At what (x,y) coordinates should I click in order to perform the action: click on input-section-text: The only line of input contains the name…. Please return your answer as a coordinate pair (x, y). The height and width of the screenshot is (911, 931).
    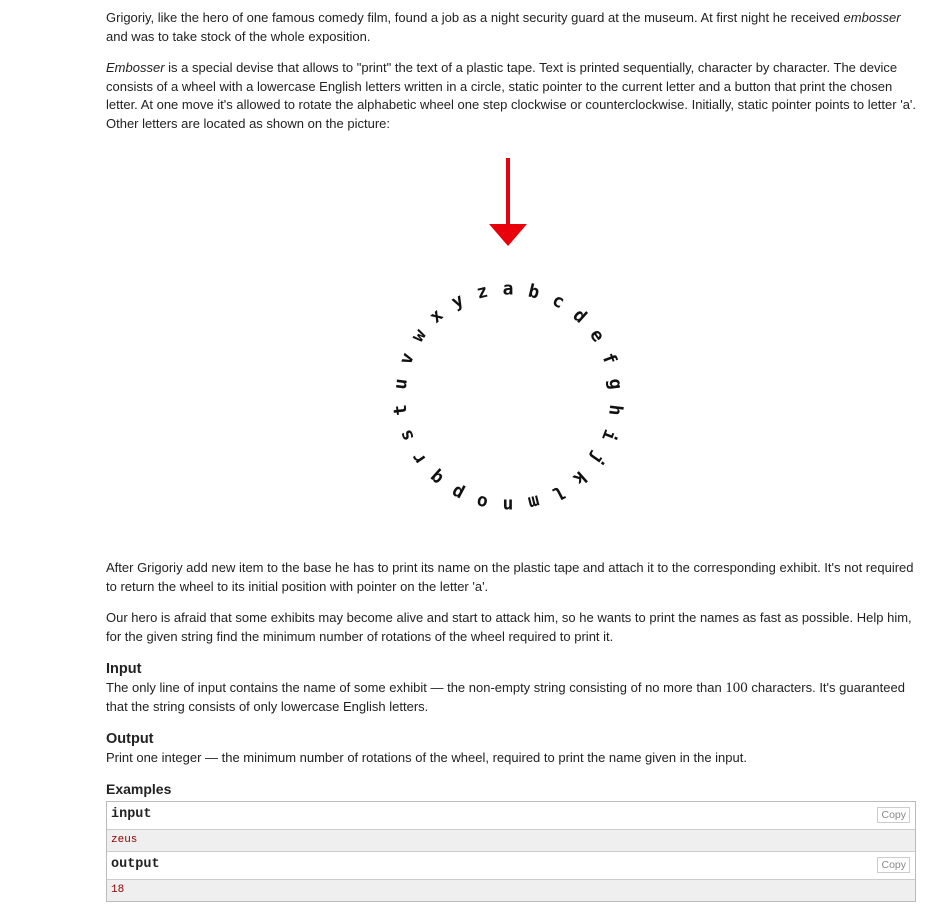
    Looking at the image, I should click on (512, 697).